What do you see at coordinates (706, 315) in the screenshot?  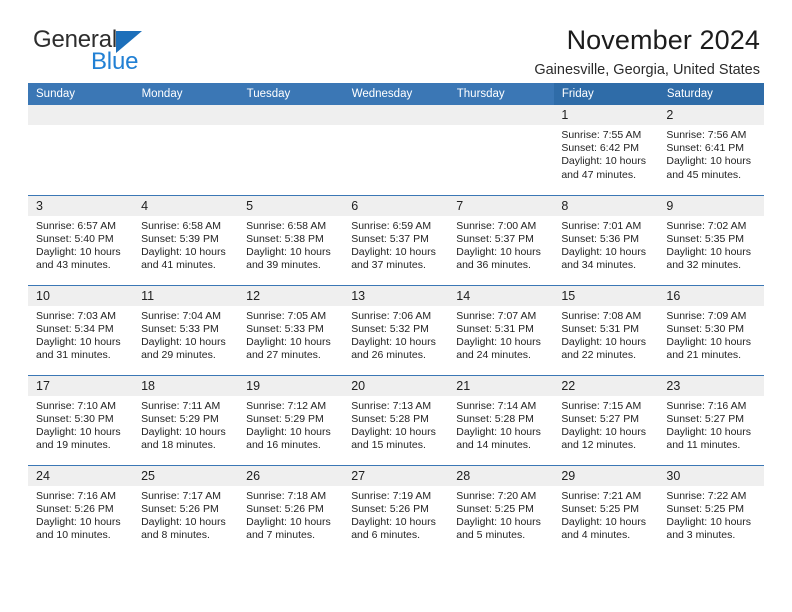 I see `sunrise-time: Sunrise: 7:09 AM` at bounding box center [706, 315].